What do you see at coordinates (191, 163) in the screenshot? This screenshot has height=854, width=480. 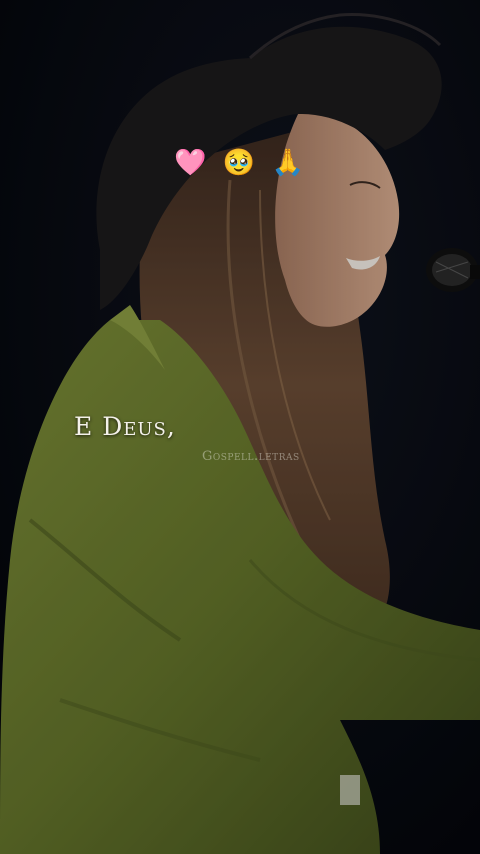 I see `pink-heart-icon: 🩷` at bounding box center [191, 163].